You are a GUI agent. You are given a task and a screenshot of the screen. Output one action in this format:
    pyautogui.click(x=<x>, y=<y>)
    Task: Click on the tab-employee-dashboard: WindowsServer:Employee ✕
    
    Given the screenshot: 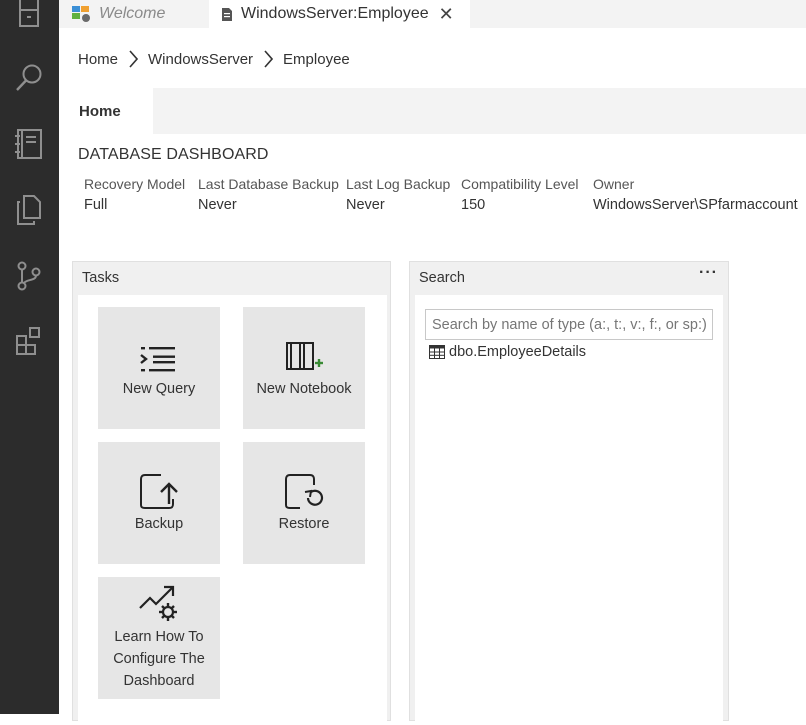 What is the action you would take?
    pyautogui.click(x=339, y=14)
    